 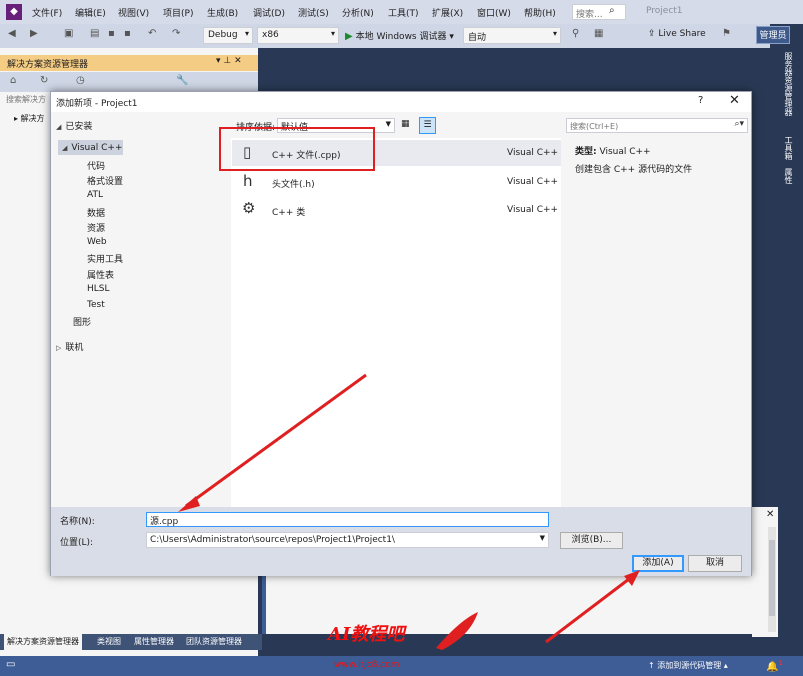 I want to click on arrow-to-name-input, so click(x=276, y=440).